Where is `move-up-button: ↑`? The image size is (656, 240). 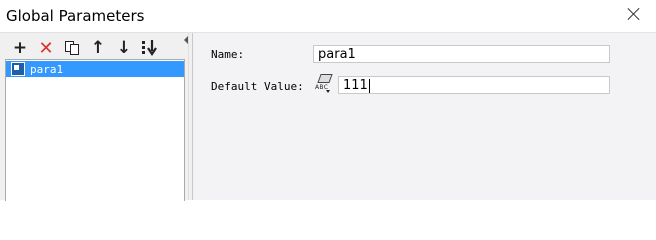 move-up-button: ↑ is located at coordinates (98, 48).